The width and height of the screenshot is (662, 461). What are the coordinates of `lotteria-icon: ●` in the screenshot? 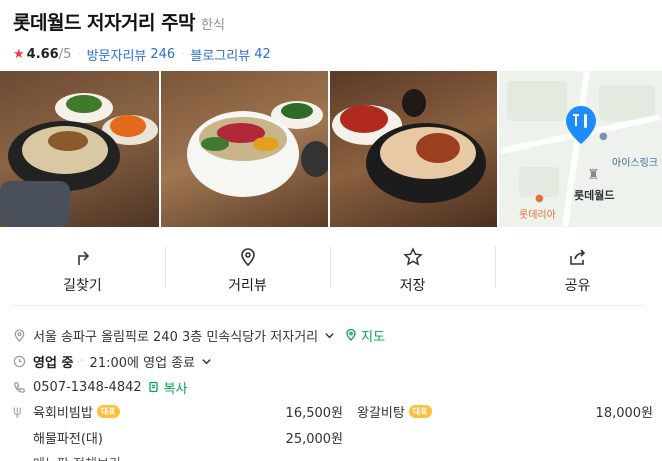 It's located at (539, 198).